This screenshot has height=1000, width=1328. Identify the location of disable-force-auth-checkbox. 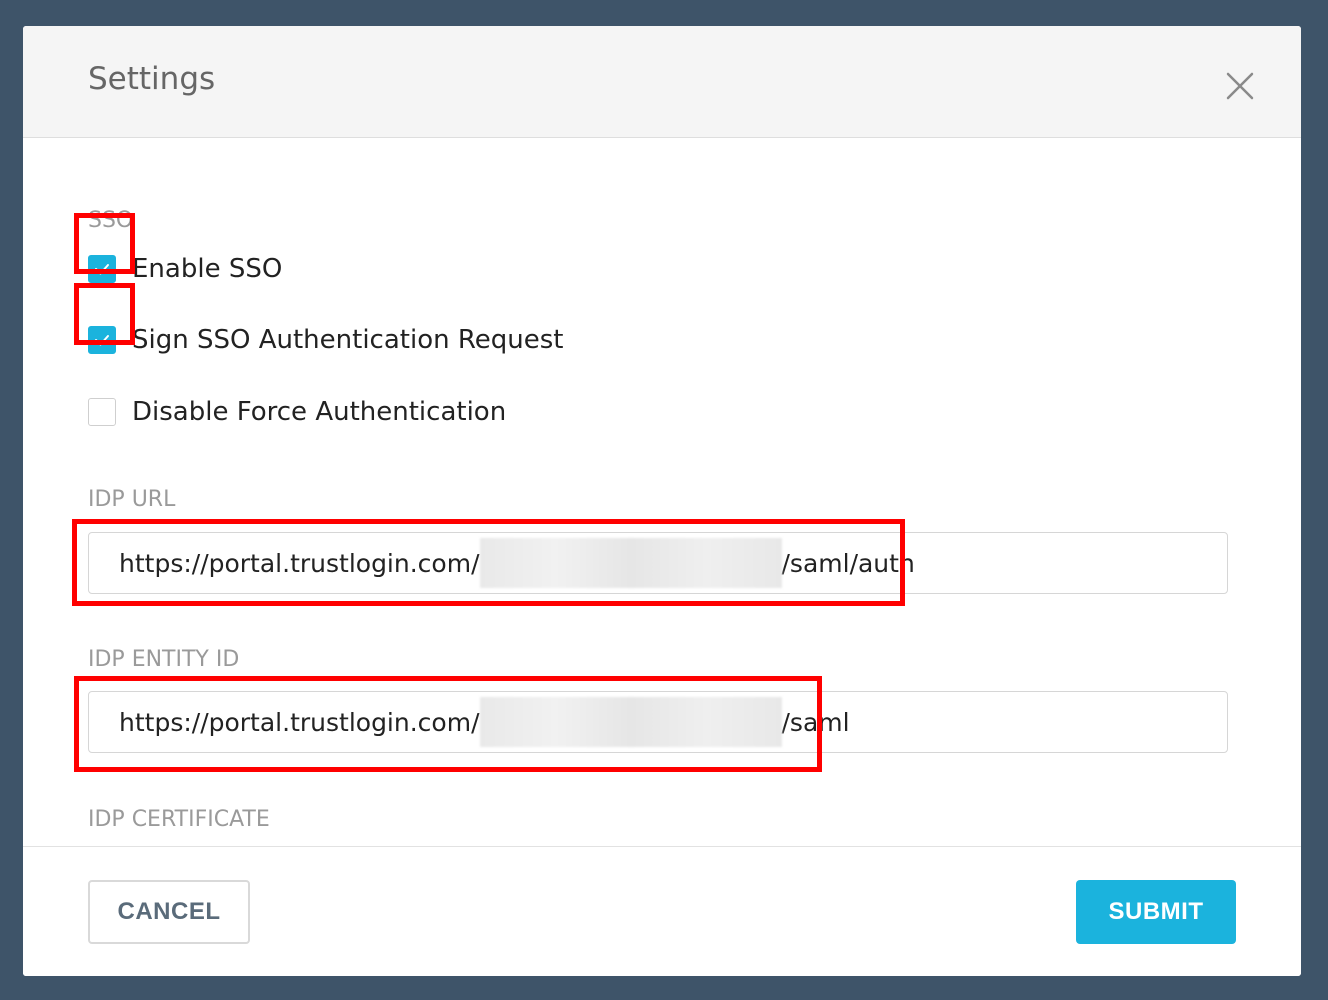
(102, 412).